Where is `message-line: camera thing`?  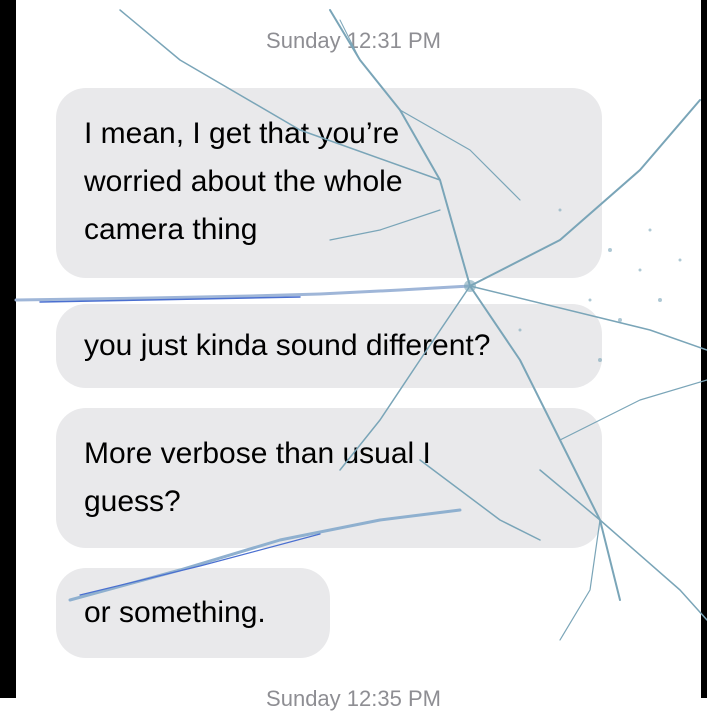 message-line: camera thing is located at coordinates (171, 229).